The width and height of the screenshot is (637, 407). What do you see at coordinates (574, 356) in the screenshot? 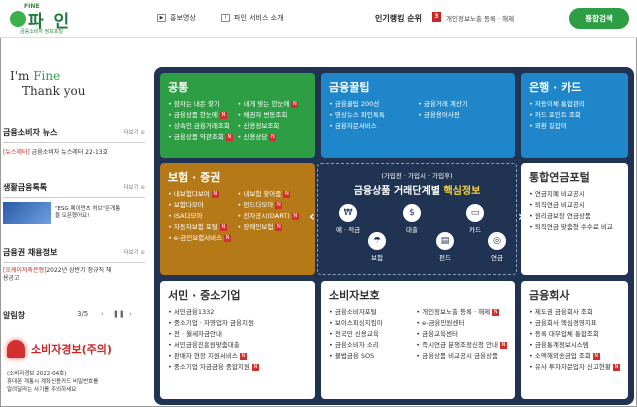
I see `menu-item: 소액해외송금업 조회N` at bounding box center [574, 356].